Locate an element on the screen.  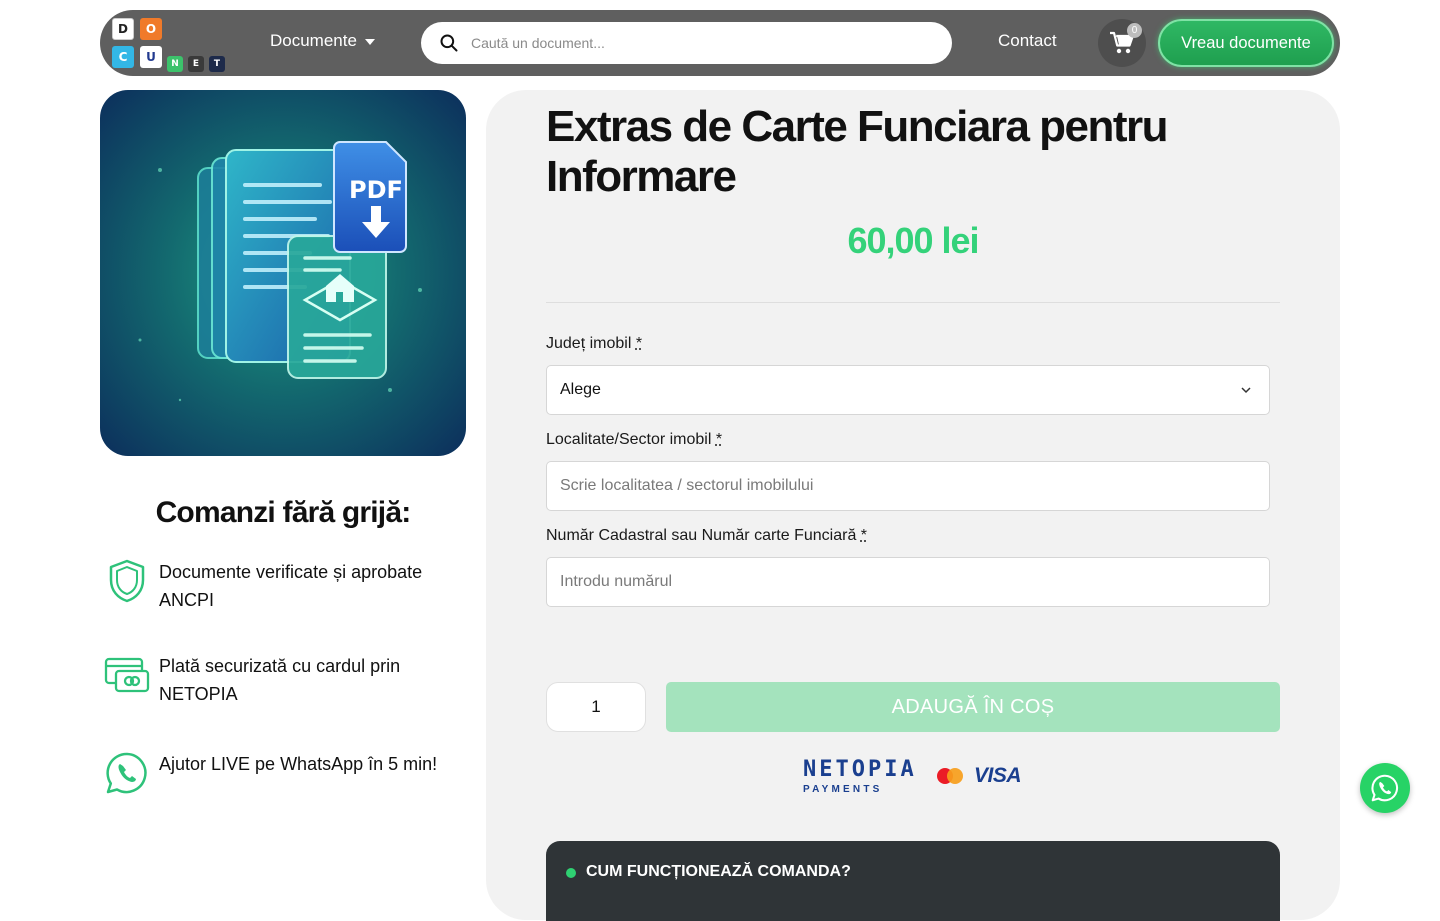
netopia-logo-bottom: PAYMENTS is located at coordinates (843, 789).